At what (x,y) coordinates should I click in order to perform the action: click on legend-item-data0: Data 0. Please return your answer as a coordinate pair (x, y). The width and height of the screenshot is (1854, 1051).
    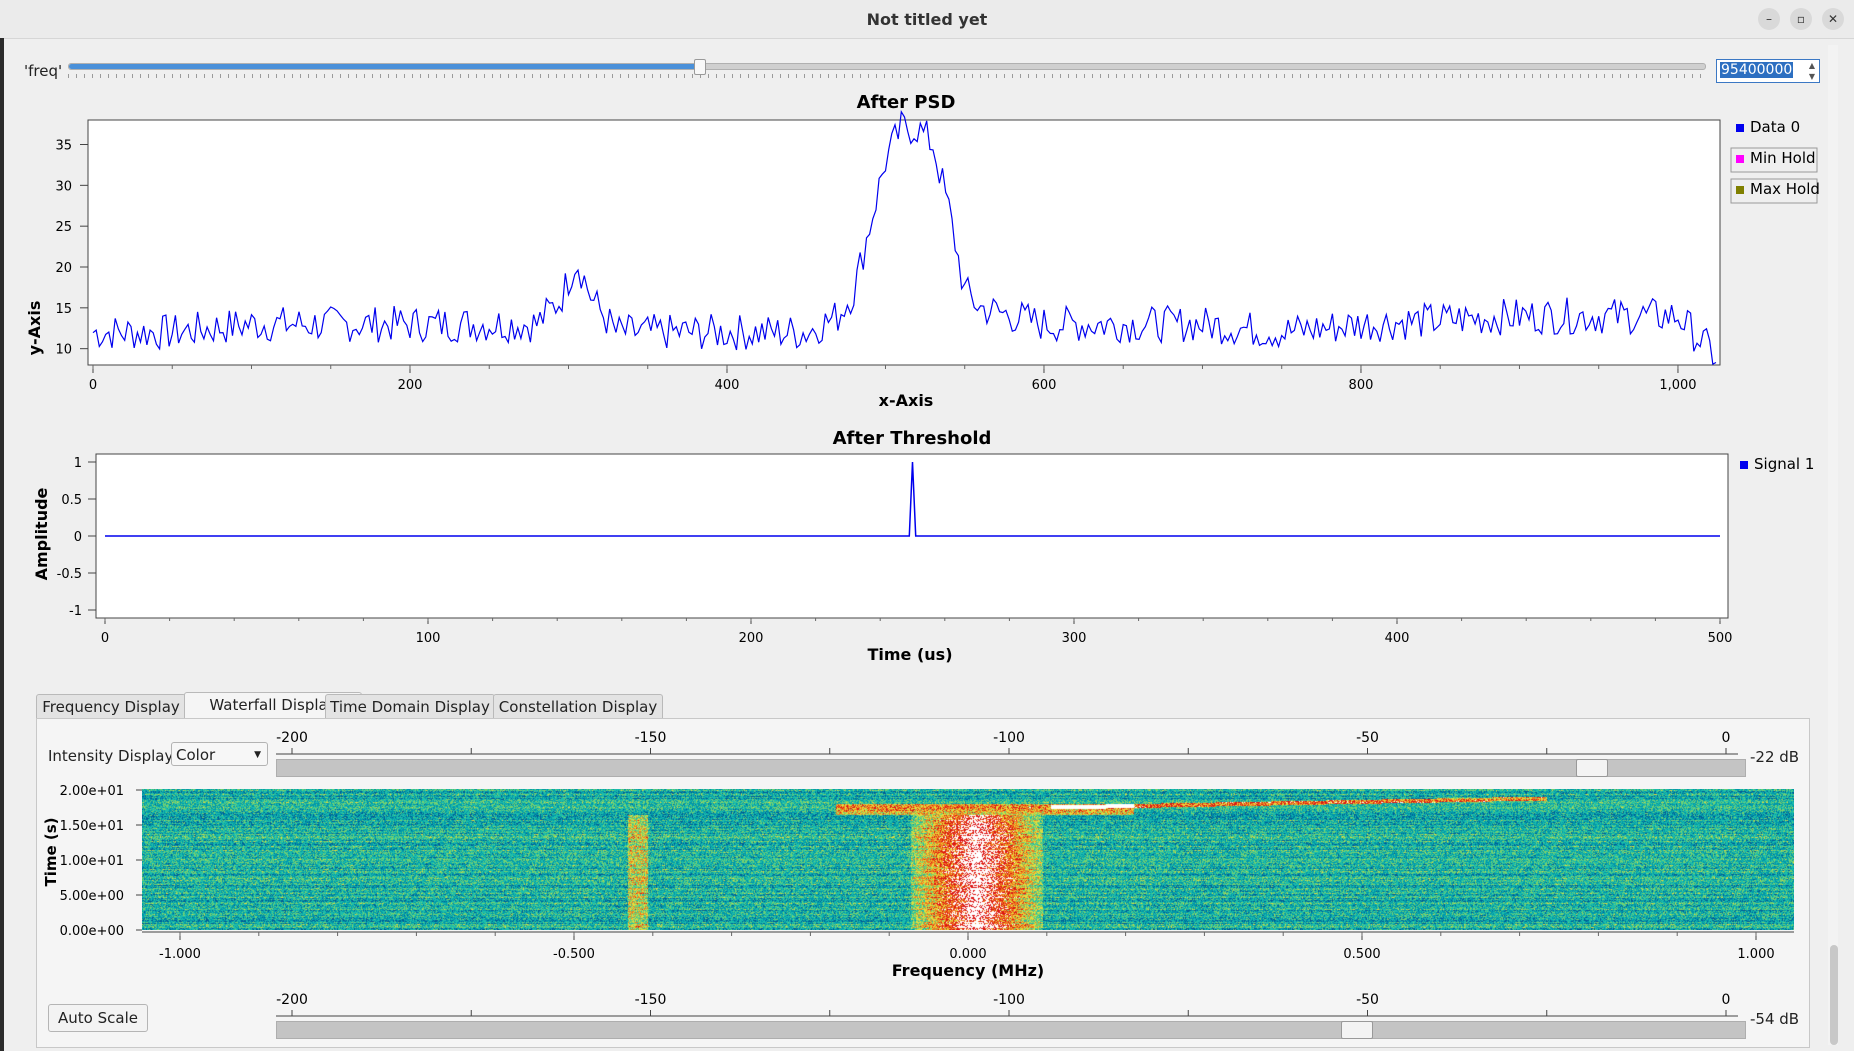
    Looking at the image, I should click on (1768, 127).